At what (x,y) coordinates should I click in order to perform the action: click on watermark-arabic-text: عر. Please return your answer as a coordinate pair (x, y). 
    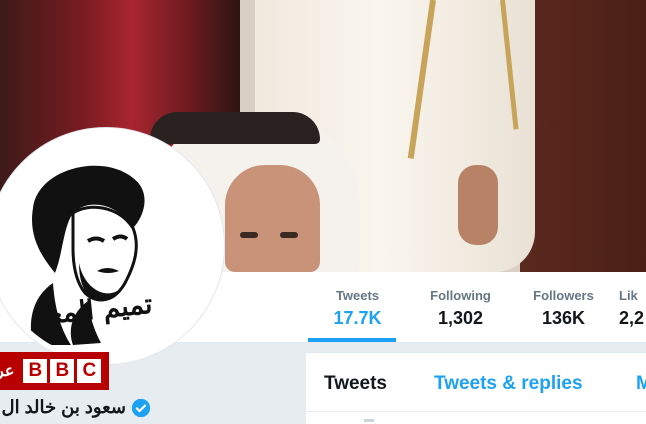
    Looking at the image, I should click on (7, 371).